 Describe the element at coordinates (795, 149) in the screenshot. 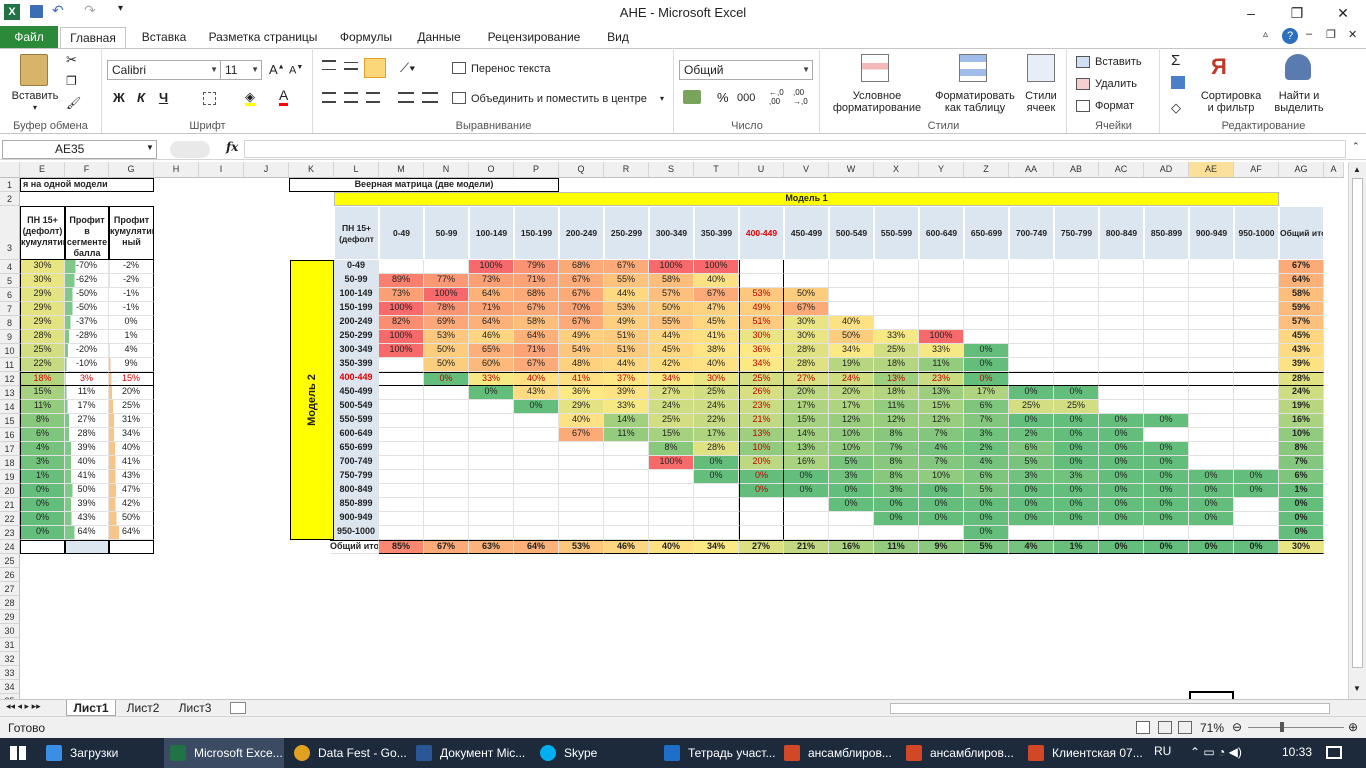

I see `formula-input` at that location.